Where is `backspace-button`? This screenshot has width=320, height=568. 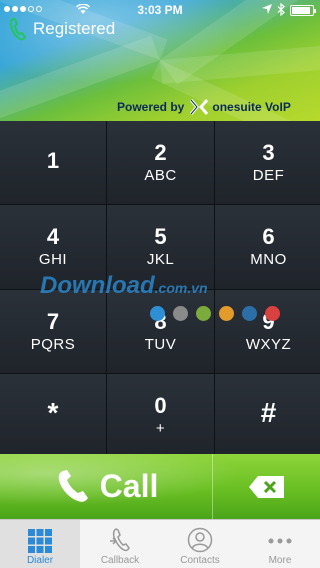
backspace-button is located at coordinates (266, 486).